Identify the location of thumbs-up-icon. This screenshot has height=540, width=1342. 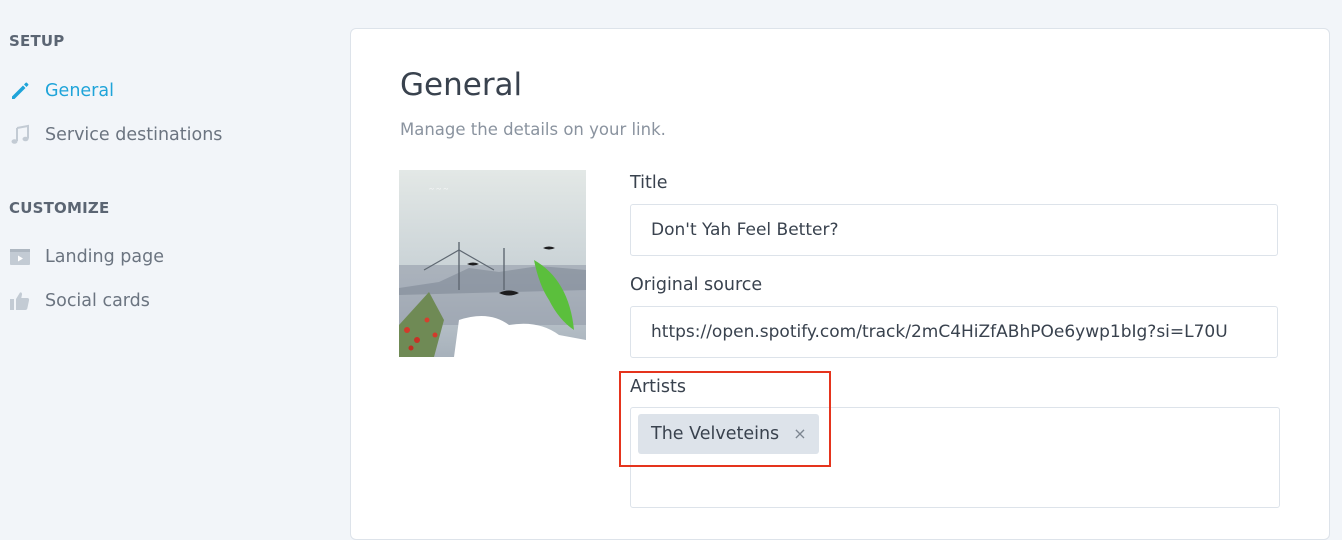
(20, 301).